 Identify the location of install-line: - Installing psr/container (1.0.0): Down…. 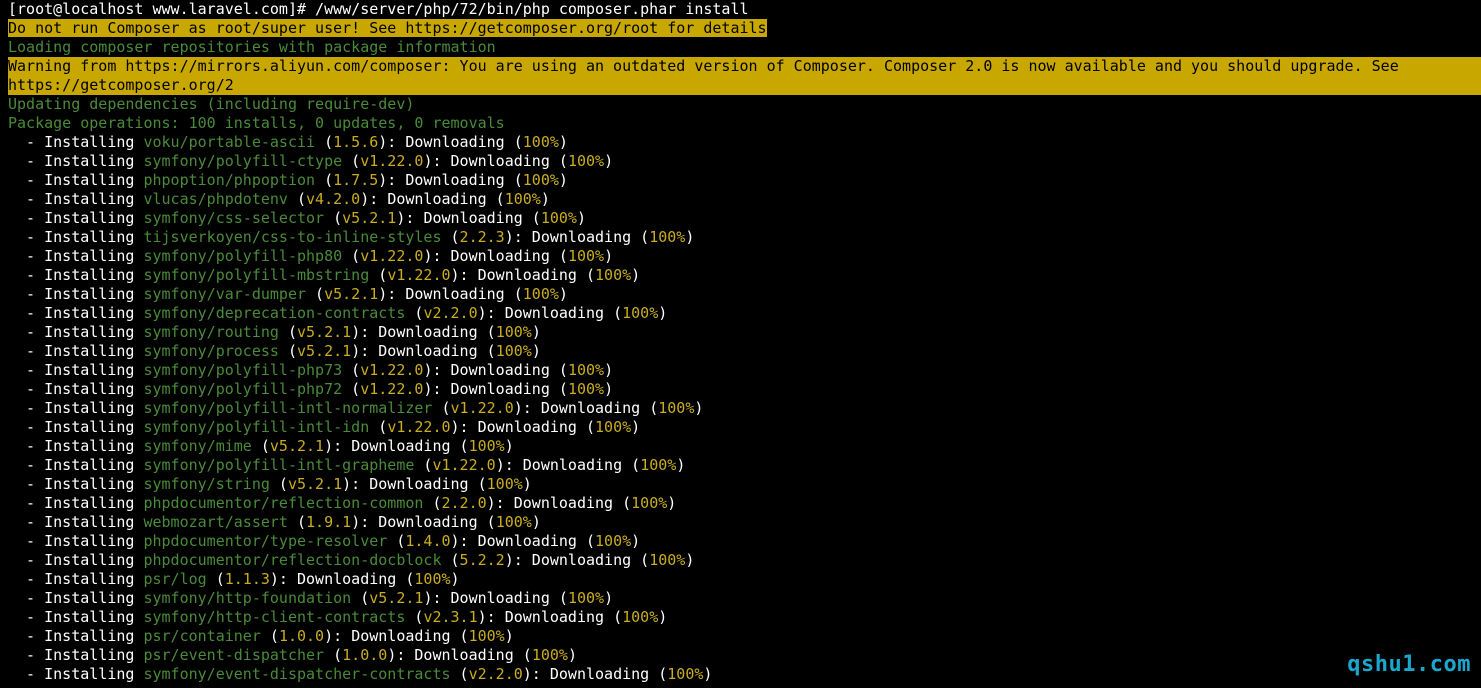
(261, 636).